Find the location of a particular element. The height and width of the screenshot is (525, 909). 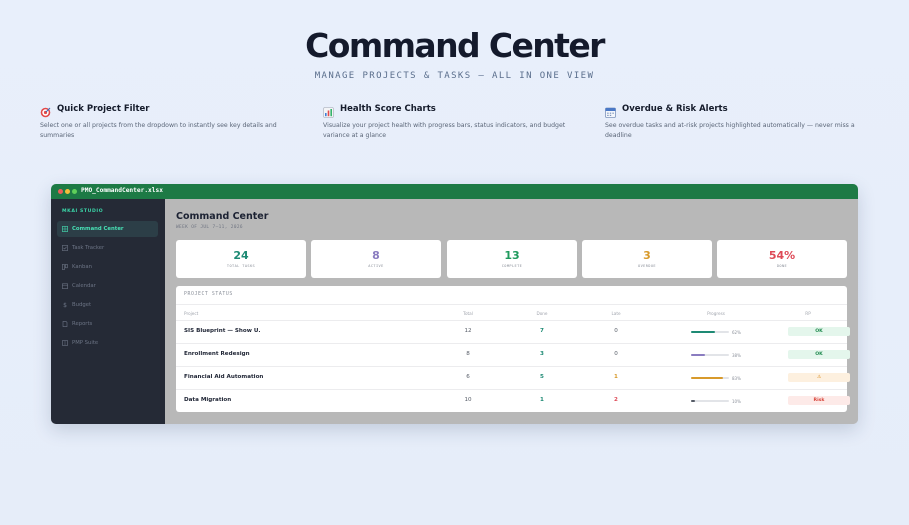

minimize-window-dot is located at coordinates (67, 191).